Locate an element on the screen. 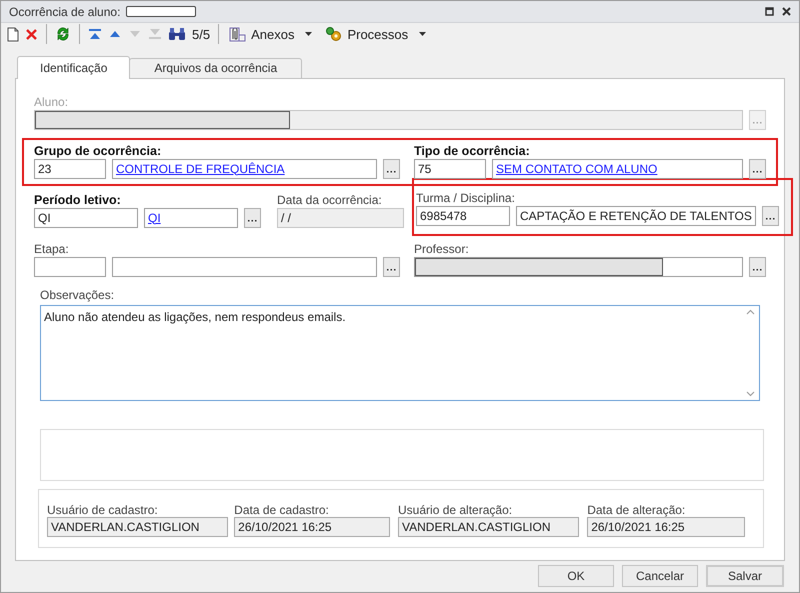  restore-icon is located at coordinates (769, 11).